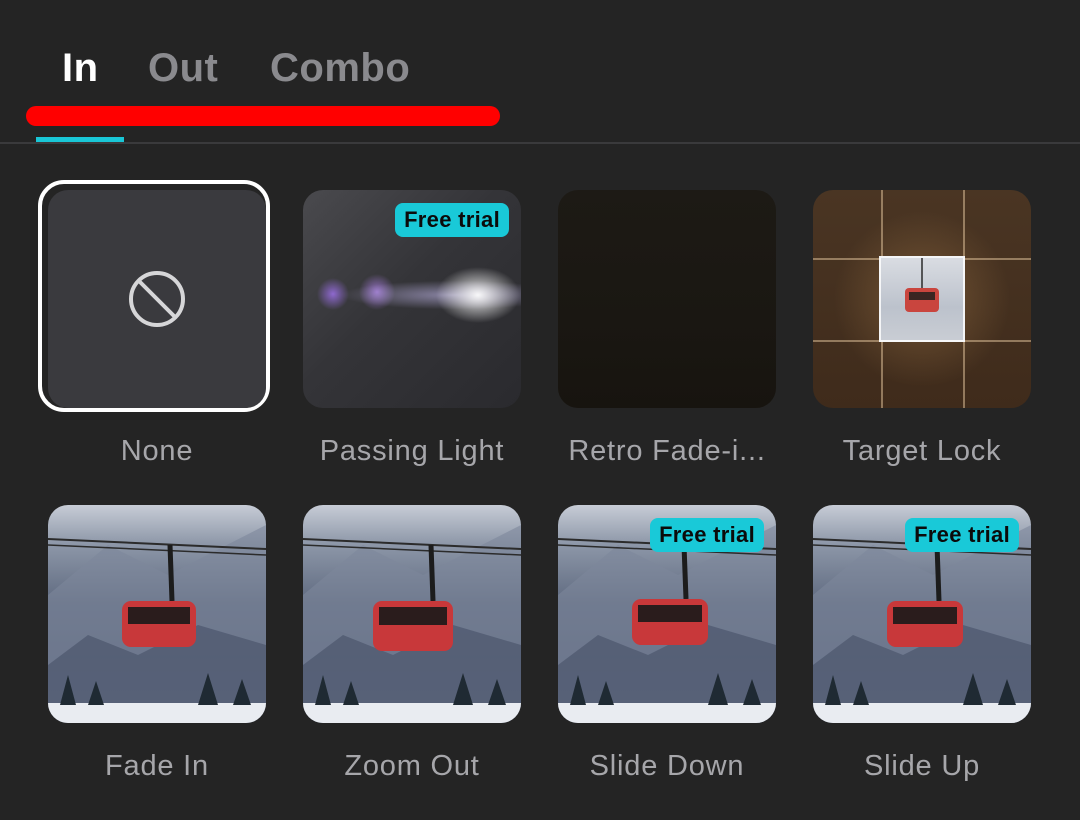  Describe the element at coordinates (412, 766) in the screenshot. I see `effect-label: Zoom Out` at that location.